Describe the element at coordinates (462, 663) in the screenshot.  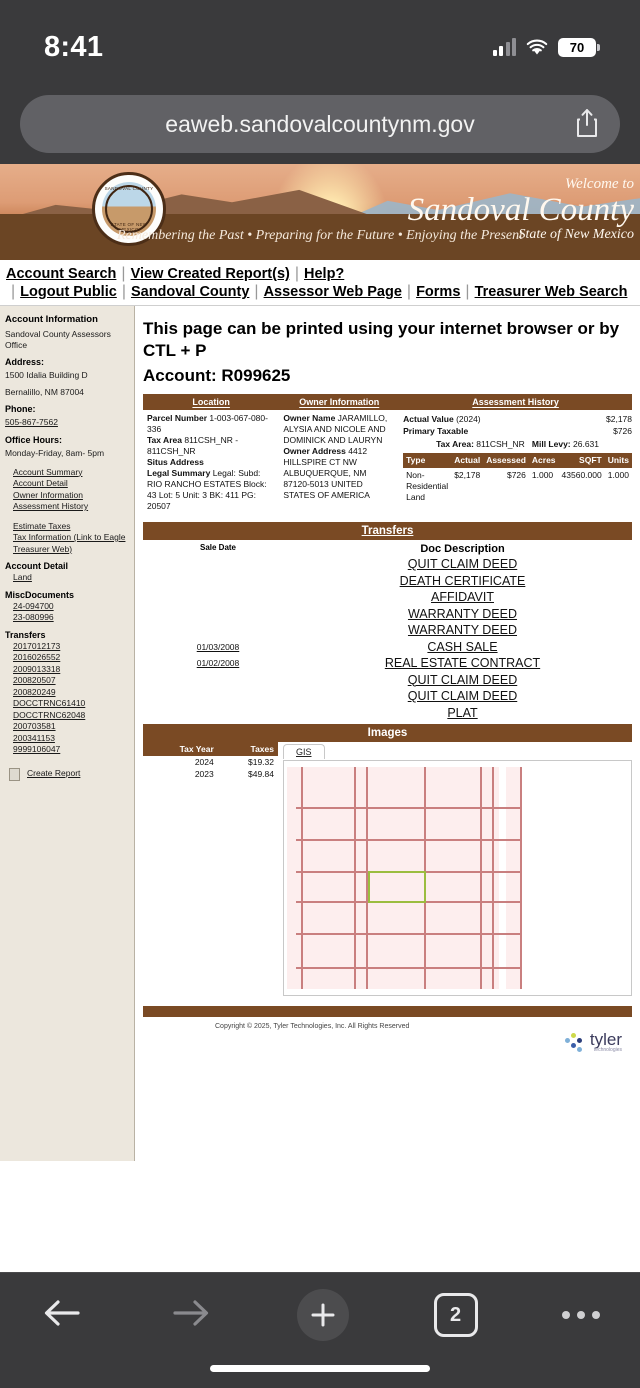
I see `transfer-doc-link: REAL ESTATE CONTRACT` at that location.